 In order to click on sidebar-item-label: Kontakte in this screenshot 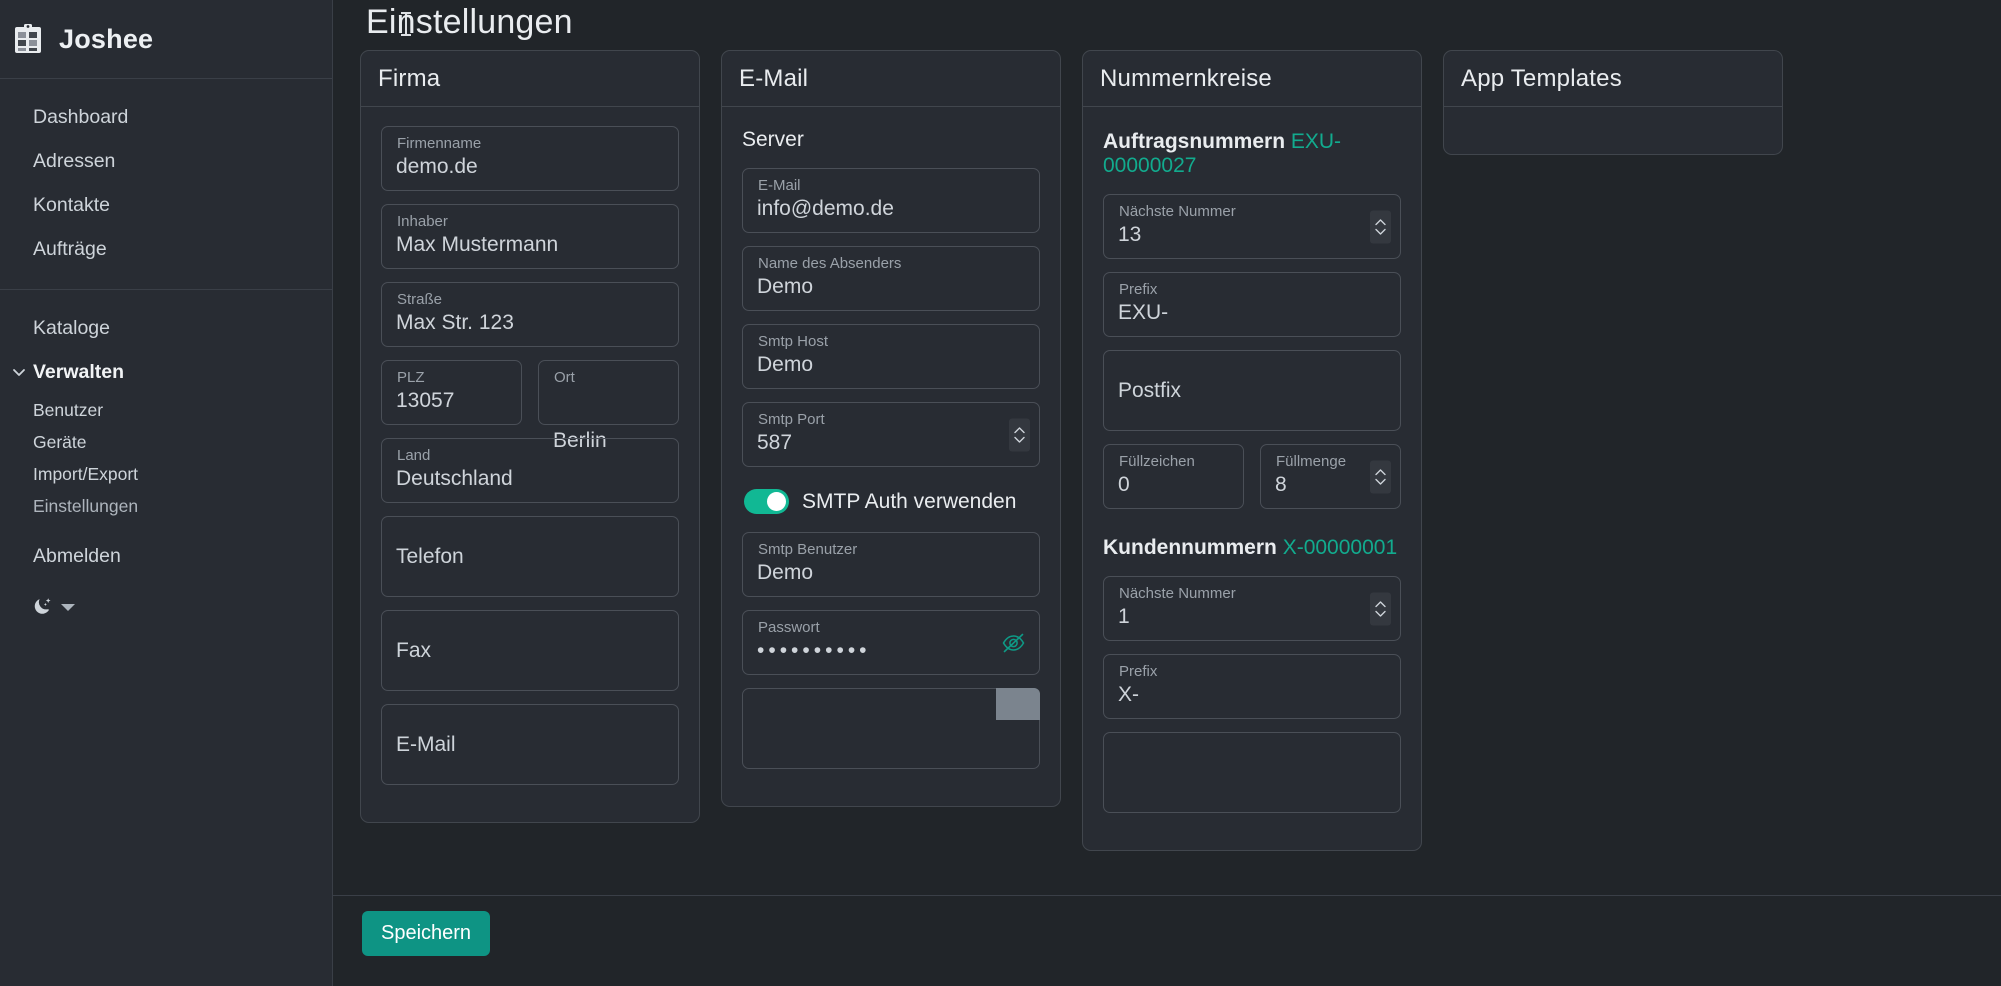, I will do `click(71, 204)`.